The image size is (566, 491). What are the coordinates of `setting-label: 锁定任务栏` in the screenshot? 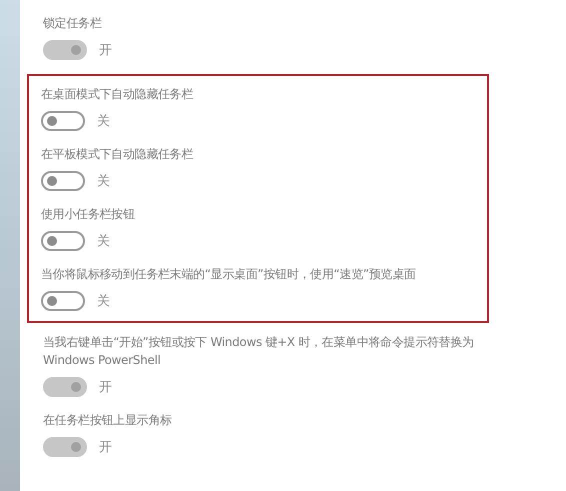 It's located at (73, 23).